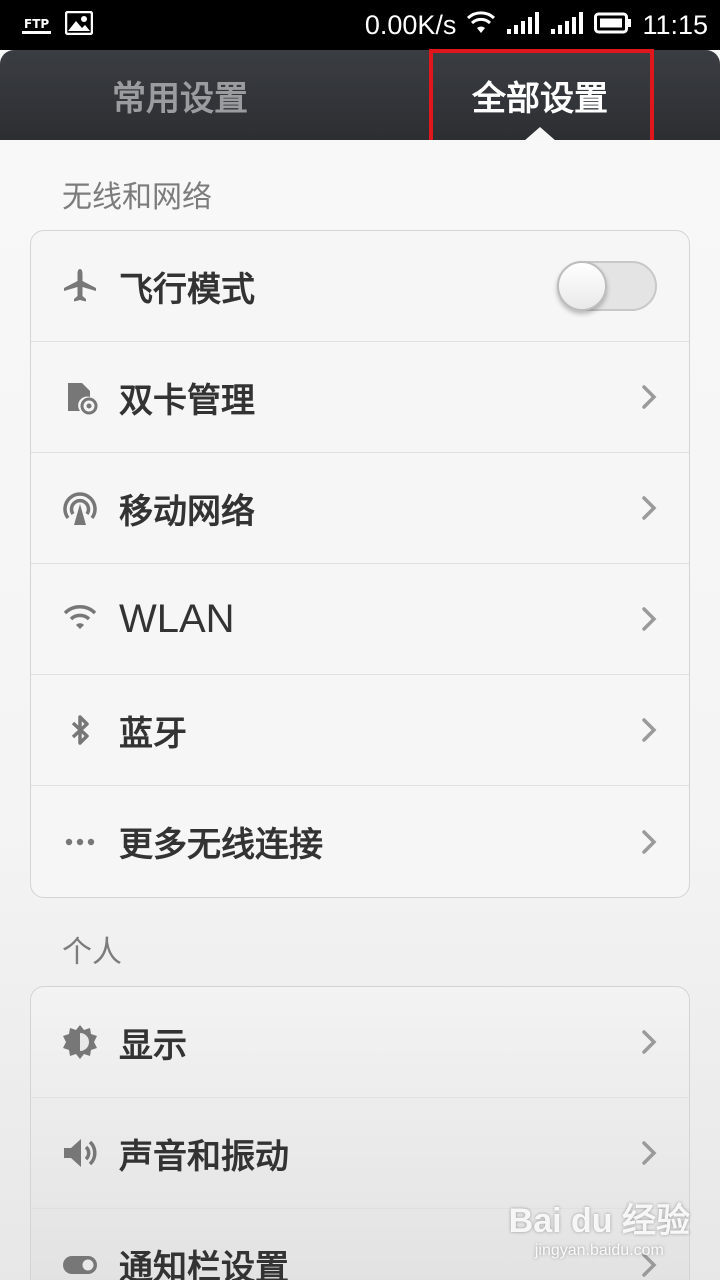 The image size is (720, 1280). What do you see at coordinates (221, 845) in the screenshot?
I see `settings-item-label: 更多无线连接` at bounding box center [221, 845].